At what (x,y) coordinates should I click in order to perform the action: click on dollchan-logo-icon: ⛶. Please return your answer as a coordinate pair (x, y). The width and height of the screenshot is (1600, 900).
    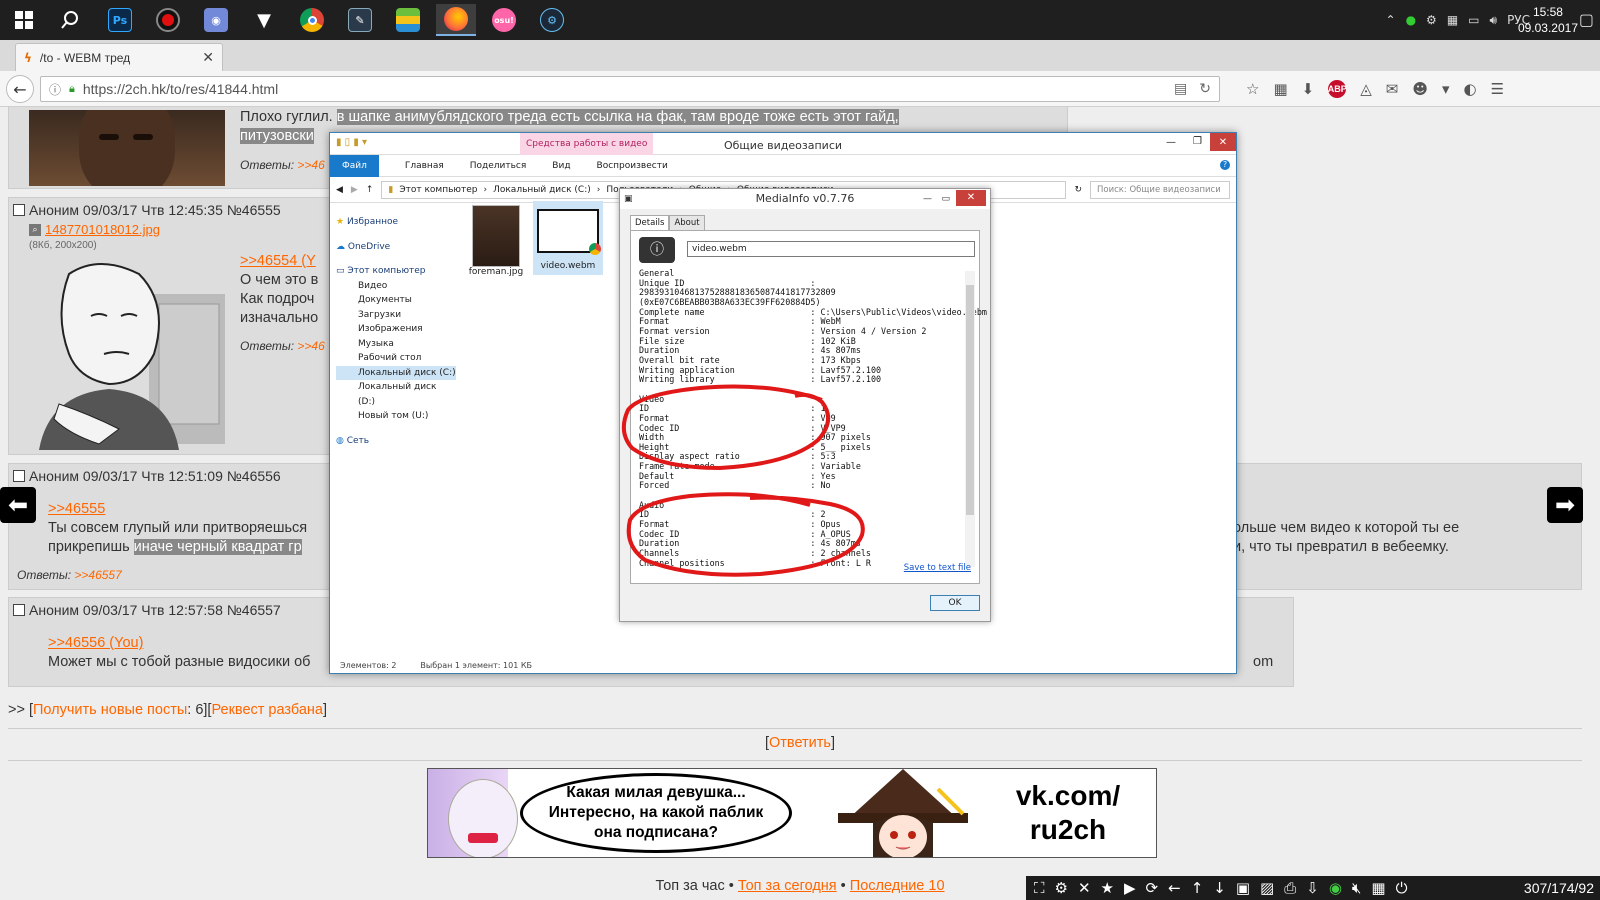
    Looking at the image, I should click on (1039, 888).